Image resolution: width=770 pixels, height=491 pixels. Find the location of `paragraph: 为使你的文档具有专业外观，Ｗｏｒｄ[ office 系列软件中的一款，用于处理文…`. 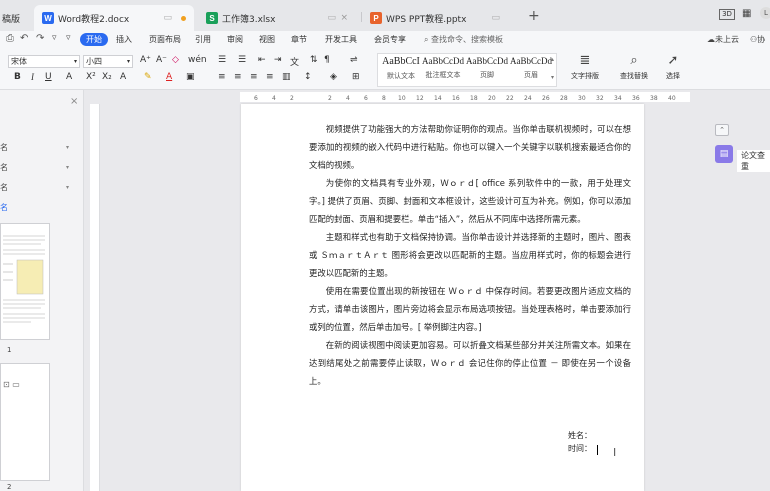

paragraph: 为使你的文档具有专业外观，Ｗｏｒｄ[ office 系列软件中的一款，用于处理文… is located at coordinates (470, 201).